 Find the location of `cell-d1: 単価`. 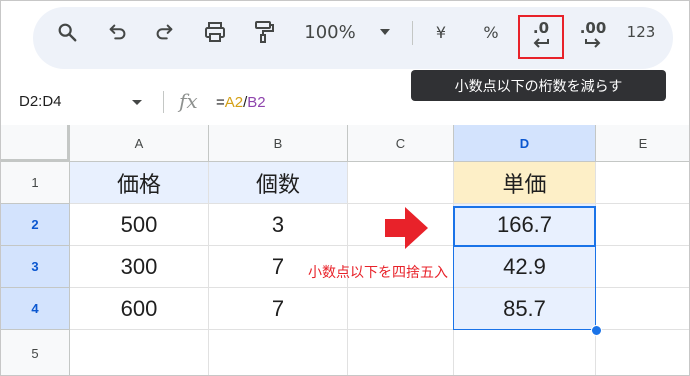

cell-d1: 単価 is located at coordinates (525, 183).